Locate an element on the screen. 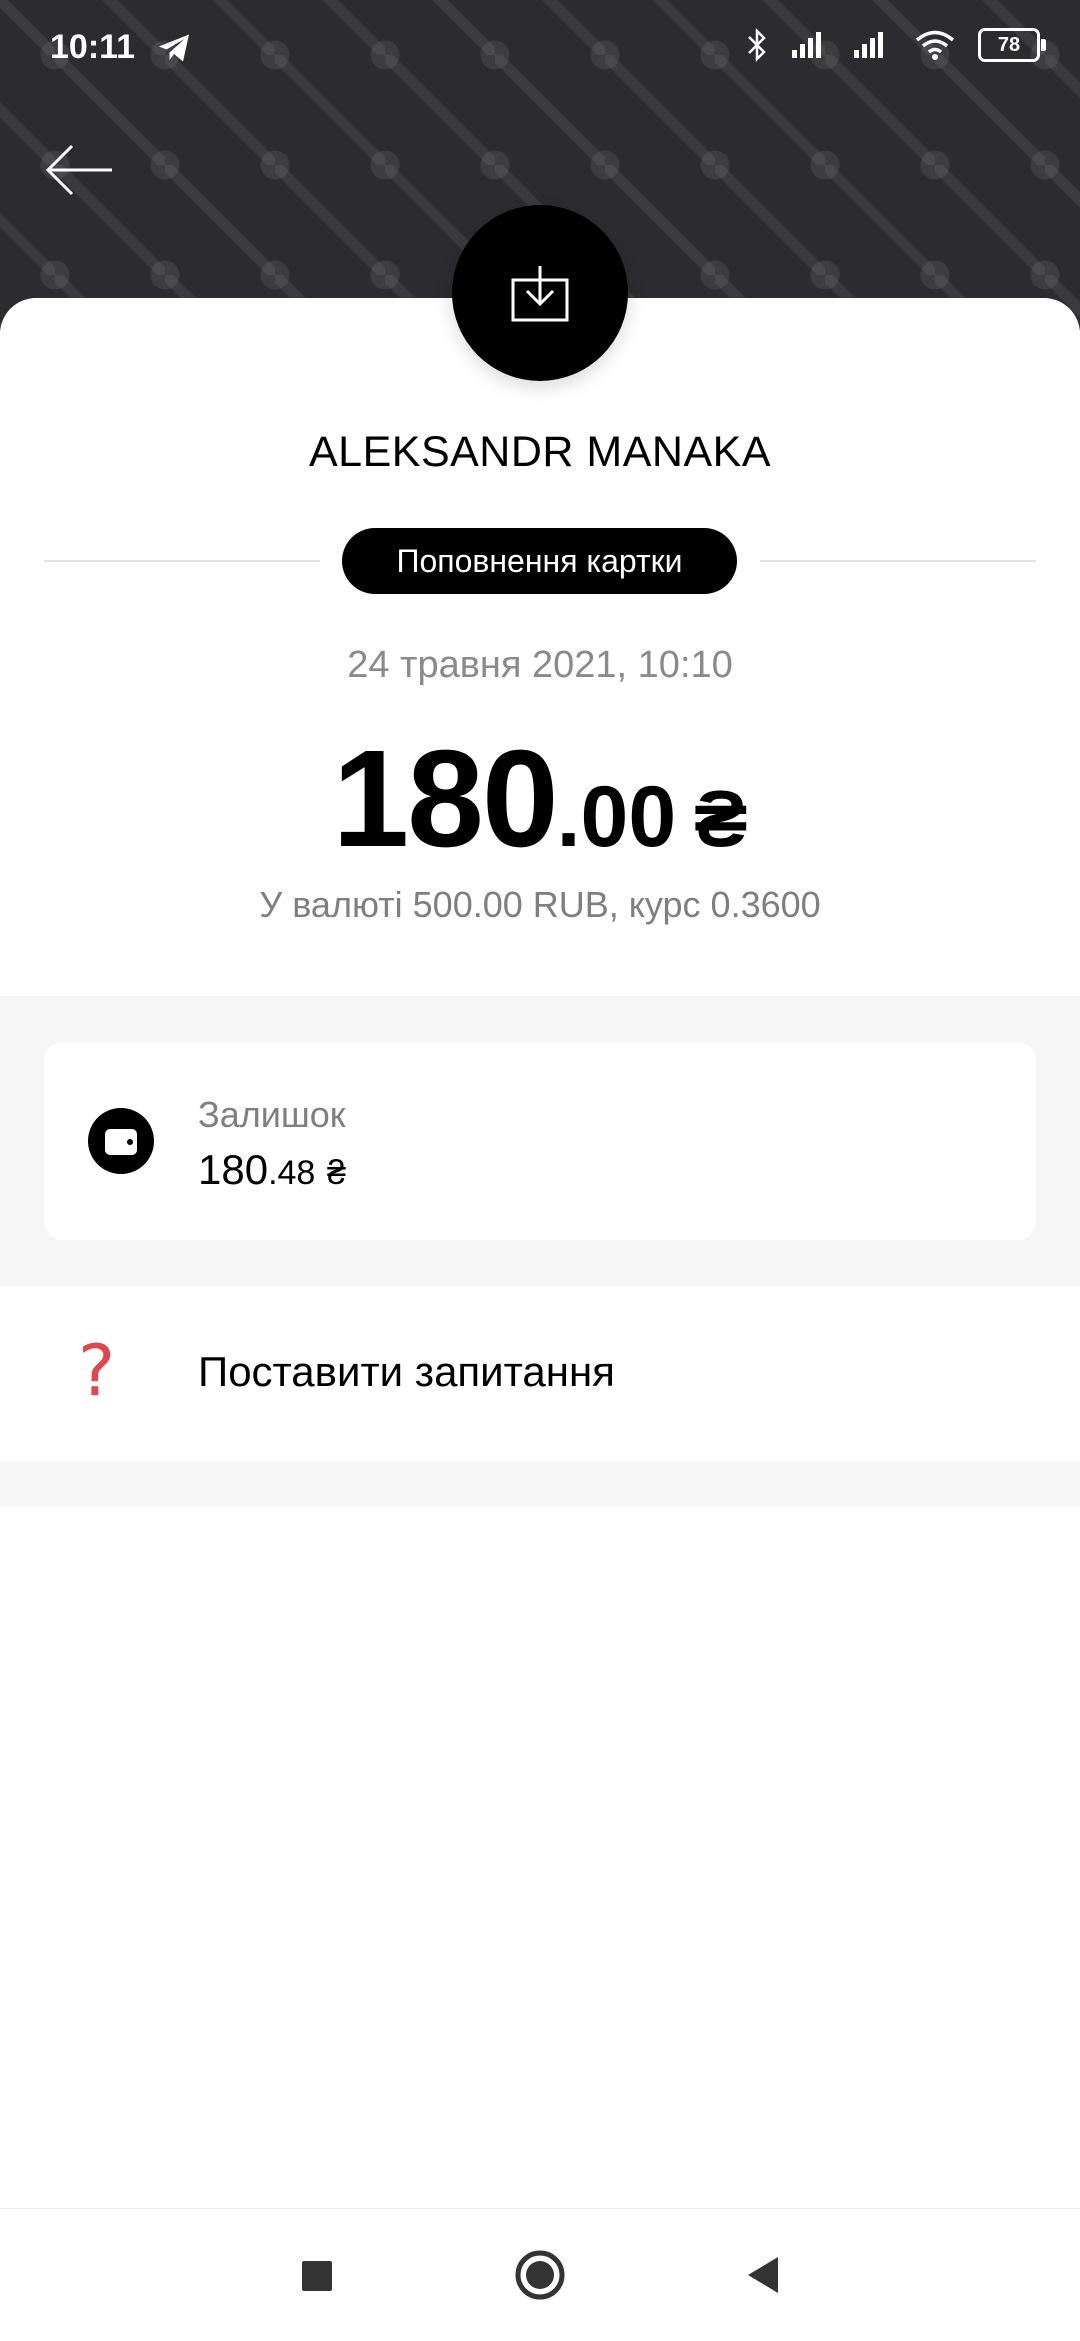 This screenshot has height=2341, width=1080. conversion-info: У валюті 500.00 RUB, курс 0.3600 is located at coordinates (540, 904).